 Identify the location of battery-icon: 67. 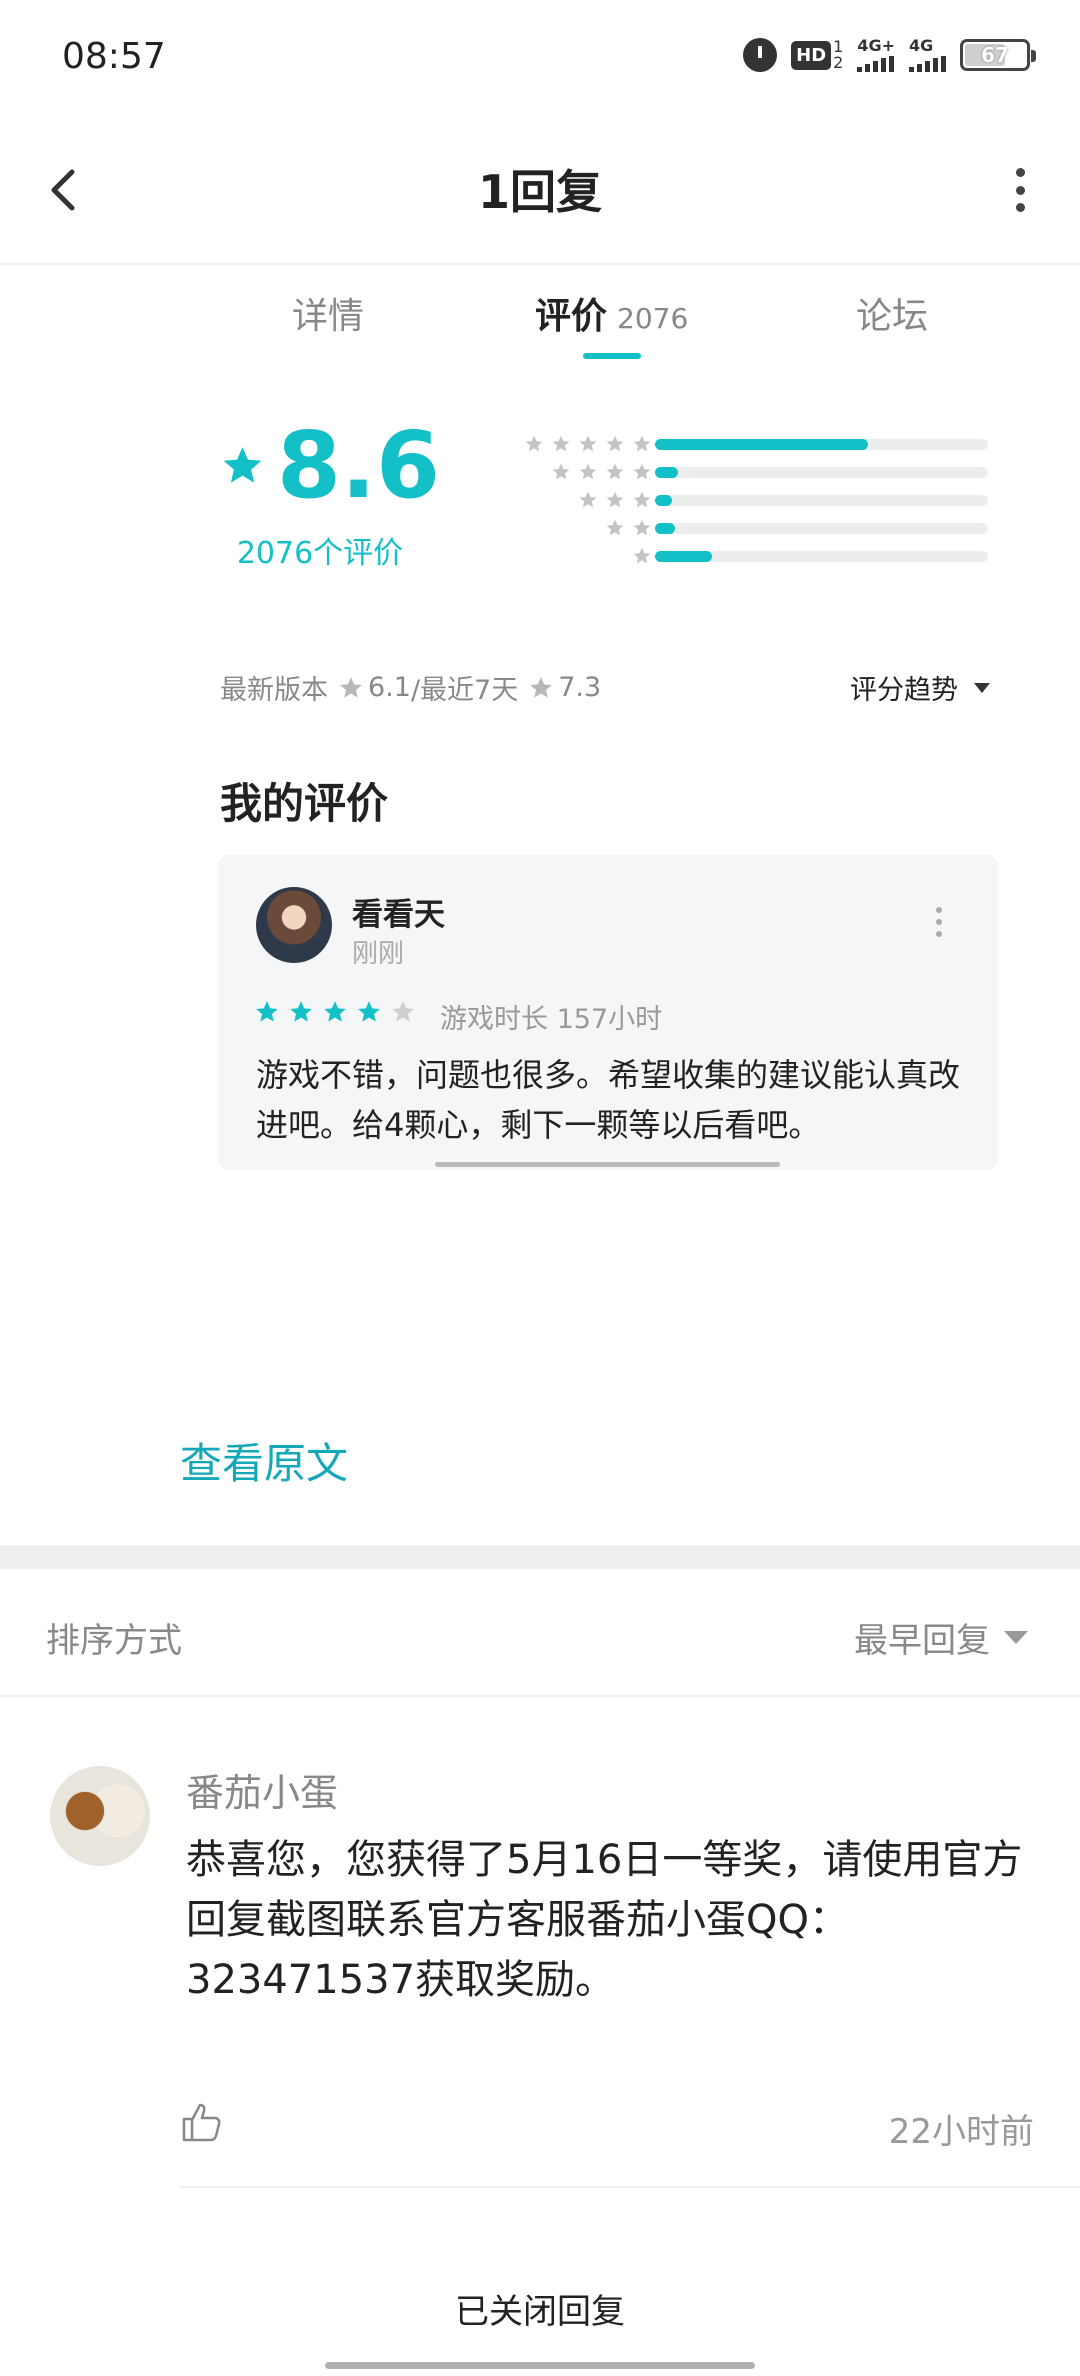
(998, 55).